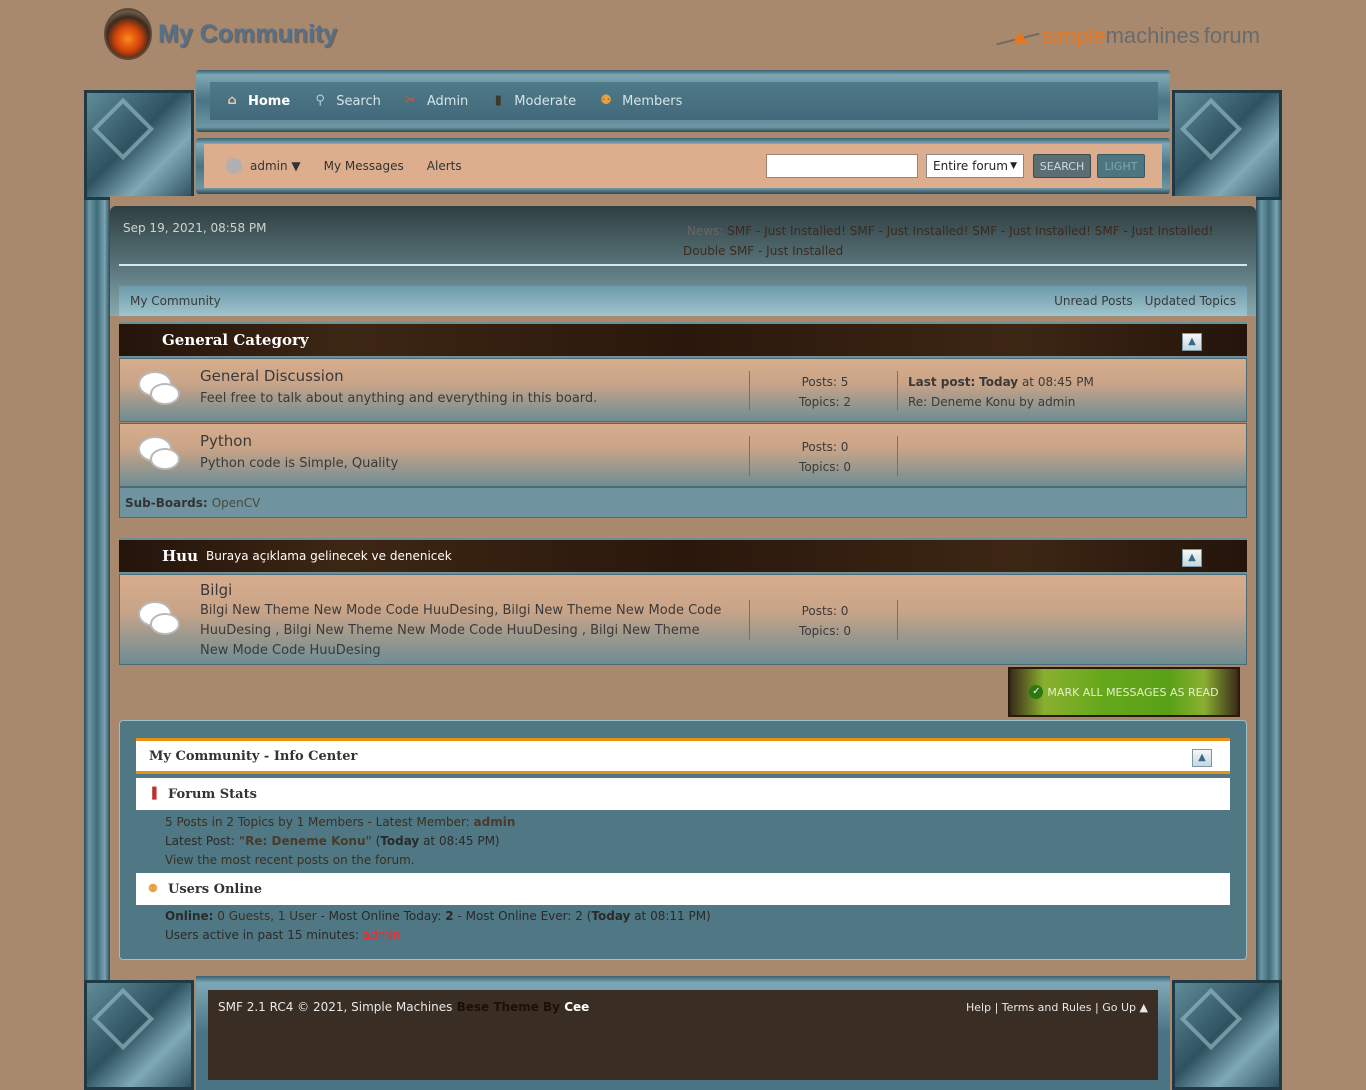 This screenshot has height=1090, width=1366. I want to click on board-posts: Posts: 0, so click(825, 447).